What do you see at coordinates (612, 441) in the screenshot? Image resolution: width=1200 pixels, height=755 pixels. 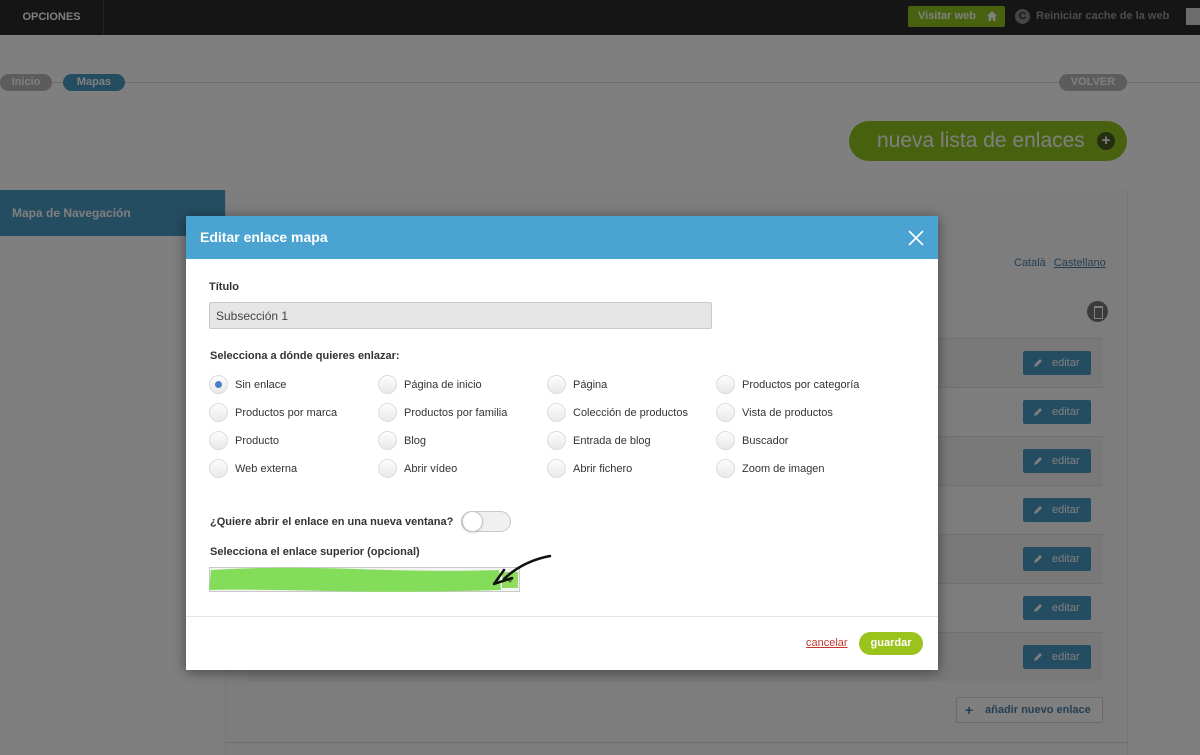 I see `radio-label: Entrada de blog` at bounding box center [612, 441].